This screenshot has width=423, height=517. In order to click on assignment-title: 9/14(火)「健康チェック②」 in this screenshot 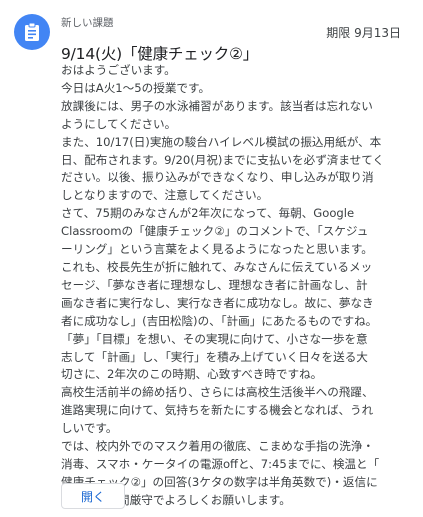, I will do `click(160, 54)`.